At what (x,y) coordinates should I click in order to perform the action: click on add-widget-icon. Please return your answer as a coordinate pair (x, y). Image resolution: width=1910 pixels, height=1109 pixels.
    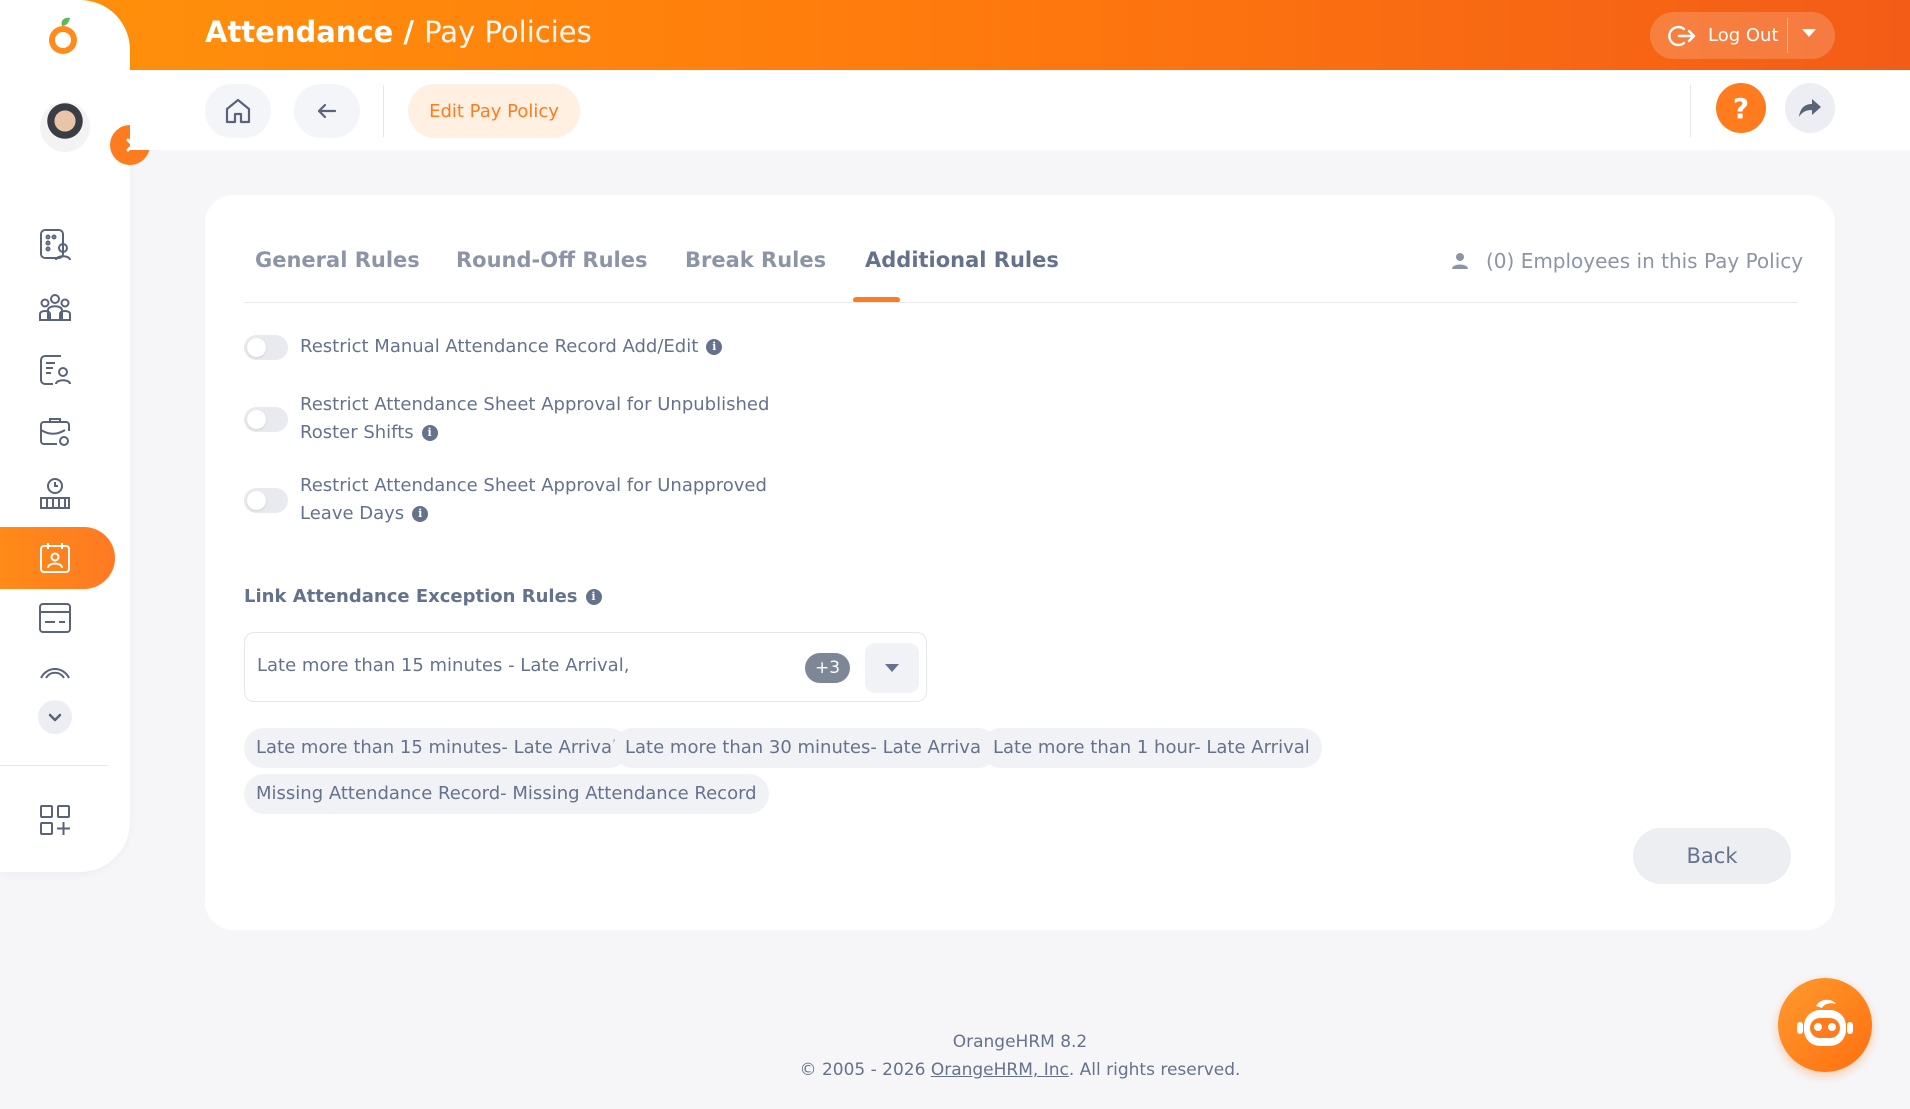
    Looking at the image, I should click on (55, 820).